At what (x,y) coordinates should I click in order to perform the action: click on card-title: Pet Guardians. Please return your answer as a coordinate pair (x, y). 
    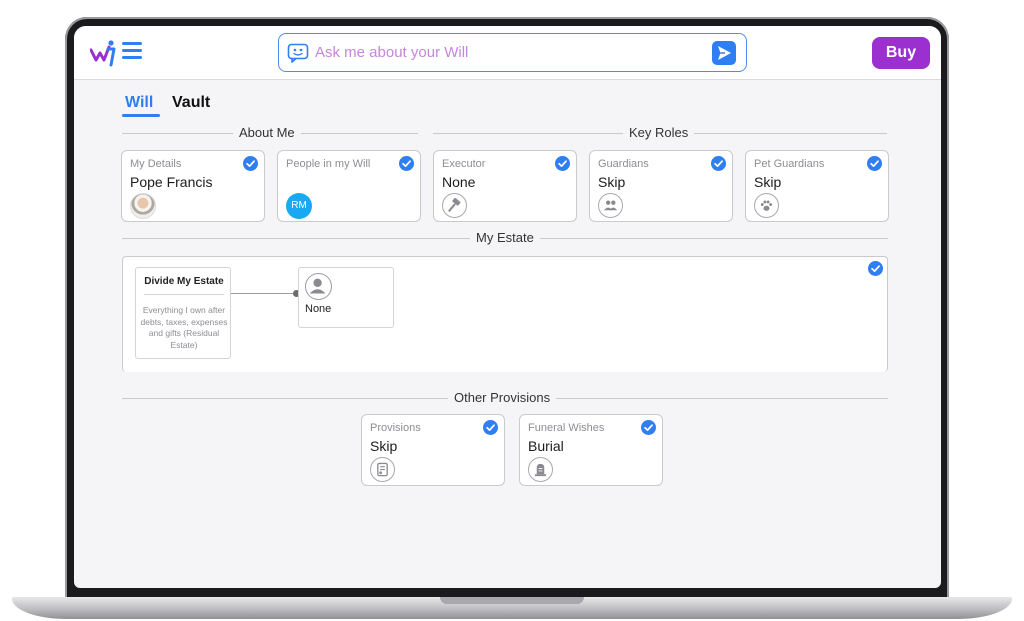
    Looking at the image, I should click on (789, 164).